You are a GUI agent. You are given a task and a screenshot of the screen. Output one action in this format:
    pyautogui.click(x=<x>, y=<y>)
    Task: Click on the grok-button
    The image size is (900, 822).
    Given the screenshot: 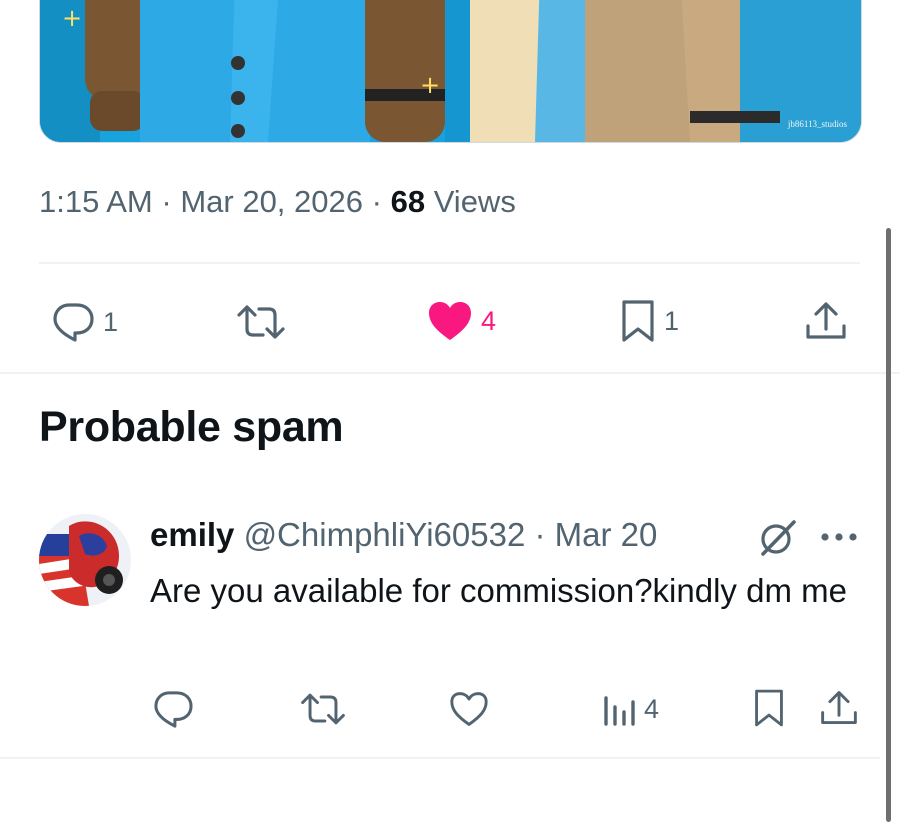 What is the action you would take?
    pyautogui.click(x=777, y=540)
    